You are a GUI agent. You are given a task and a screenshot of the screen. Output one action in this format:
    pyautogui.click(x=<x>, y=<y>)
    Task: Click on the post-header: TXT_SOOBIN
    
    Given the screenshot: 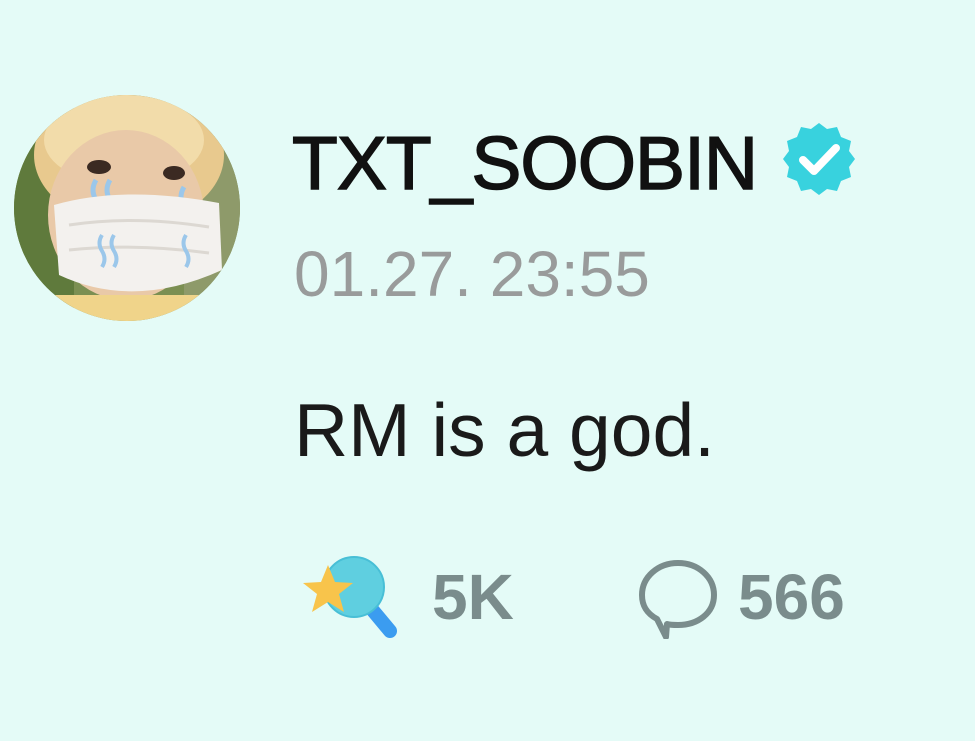 What is the action you would take?
    pyautogui.click(x=575, y=163)
    